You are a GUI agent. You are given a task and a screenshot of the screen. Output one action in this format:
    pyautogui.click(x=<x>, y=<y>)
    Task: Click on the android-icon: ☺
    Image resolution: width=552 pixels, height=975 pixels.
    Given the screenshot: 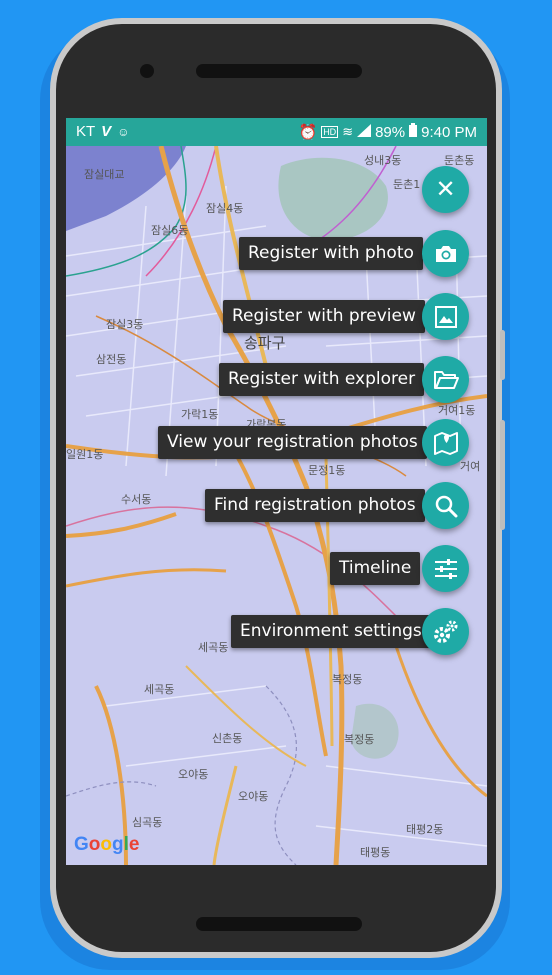 What is the action you would take?
    pyautogui.click(x=123, y=131)
    